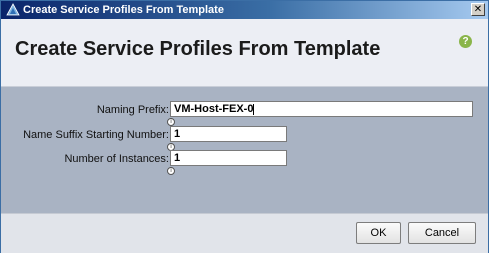 The height and width of the screenshot is (275, 489). What do you see at coordinates (214, 109) in the screenshot?
I see `naming-prefix-value: VM-Host-FEX-0` at bounding box center [214, 109].